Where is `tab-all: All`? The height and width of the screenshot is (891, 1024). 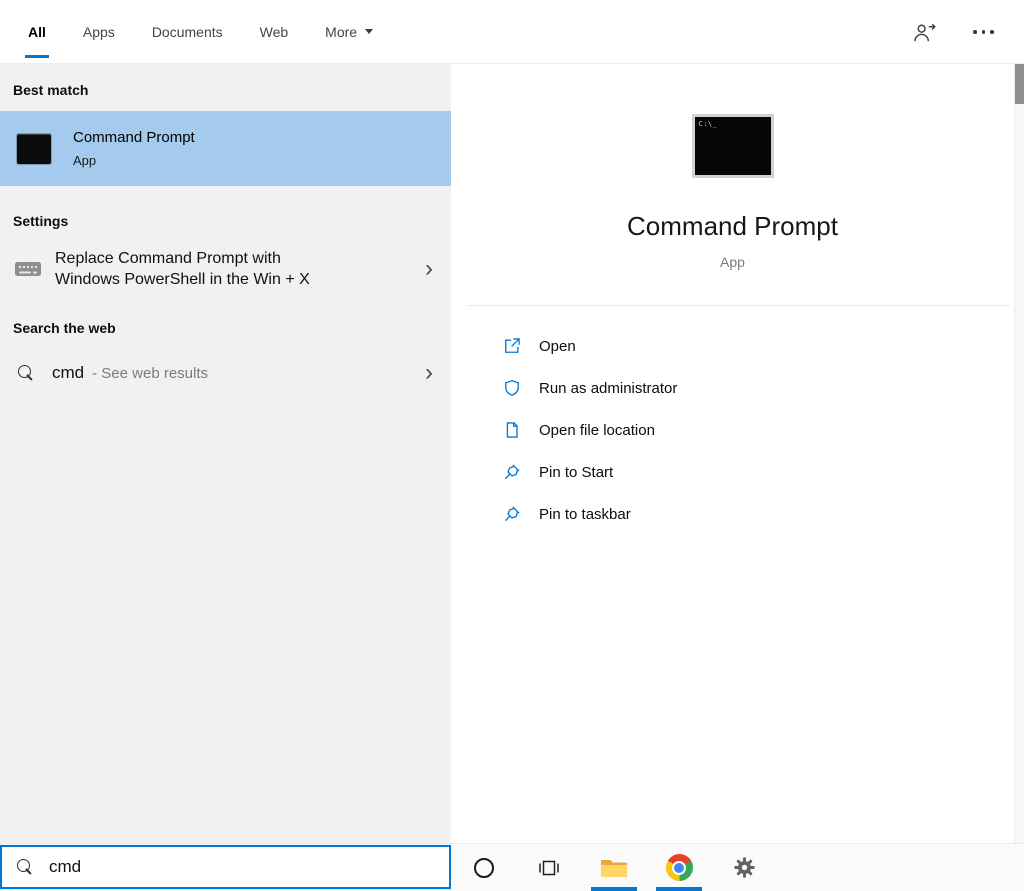
tab-all: All is located at coordinates (37, 31).